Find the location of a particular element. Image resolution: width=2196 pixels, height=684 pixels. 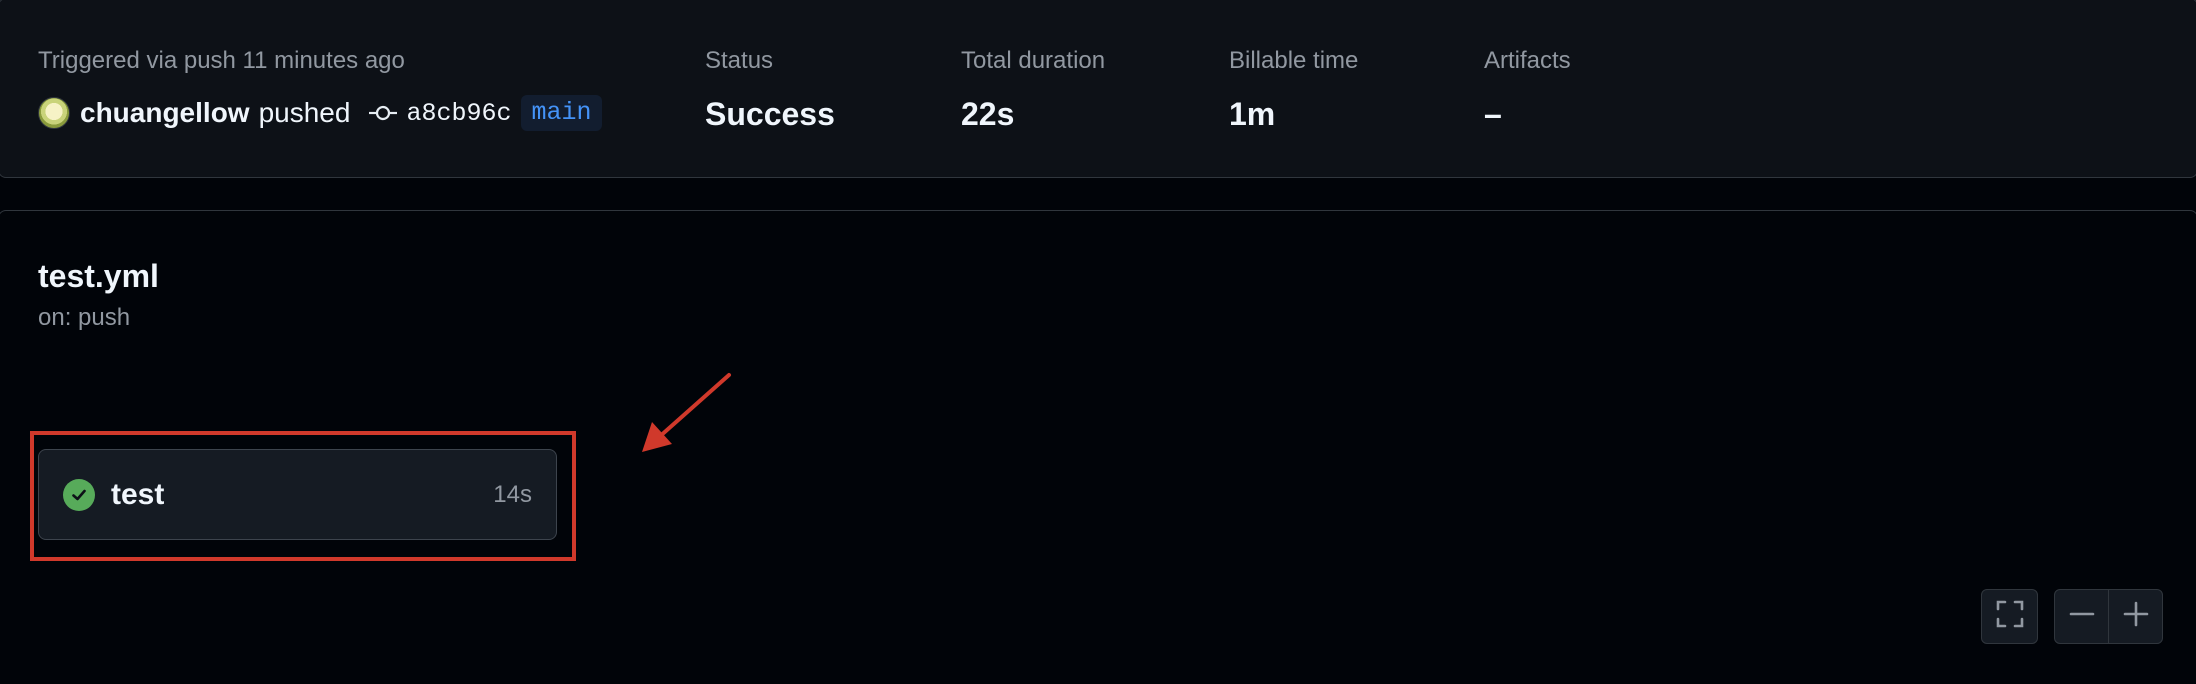

job-duration: 14s is located at coordinates (512, 494).